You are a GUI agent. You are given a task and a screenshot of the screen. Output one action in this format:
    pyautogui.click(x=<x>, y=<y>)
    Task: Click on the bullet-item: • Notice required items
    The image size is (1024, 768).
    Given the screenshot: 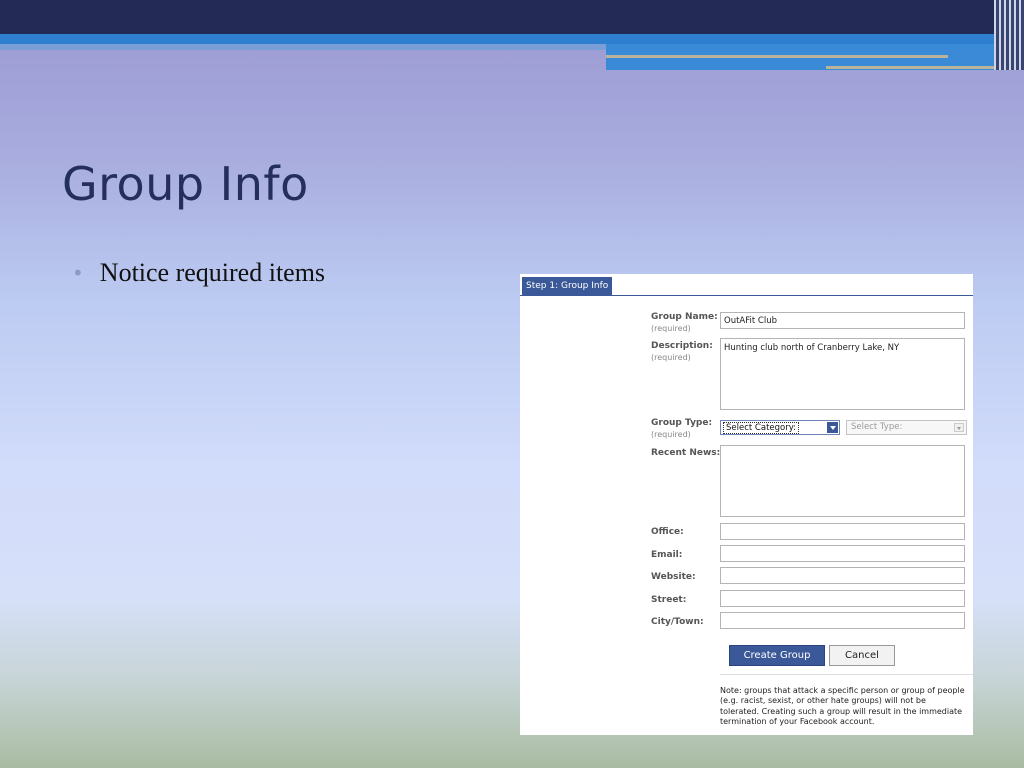 What is the action you would take?
    pyautogui.click(x=198, y=273)
    